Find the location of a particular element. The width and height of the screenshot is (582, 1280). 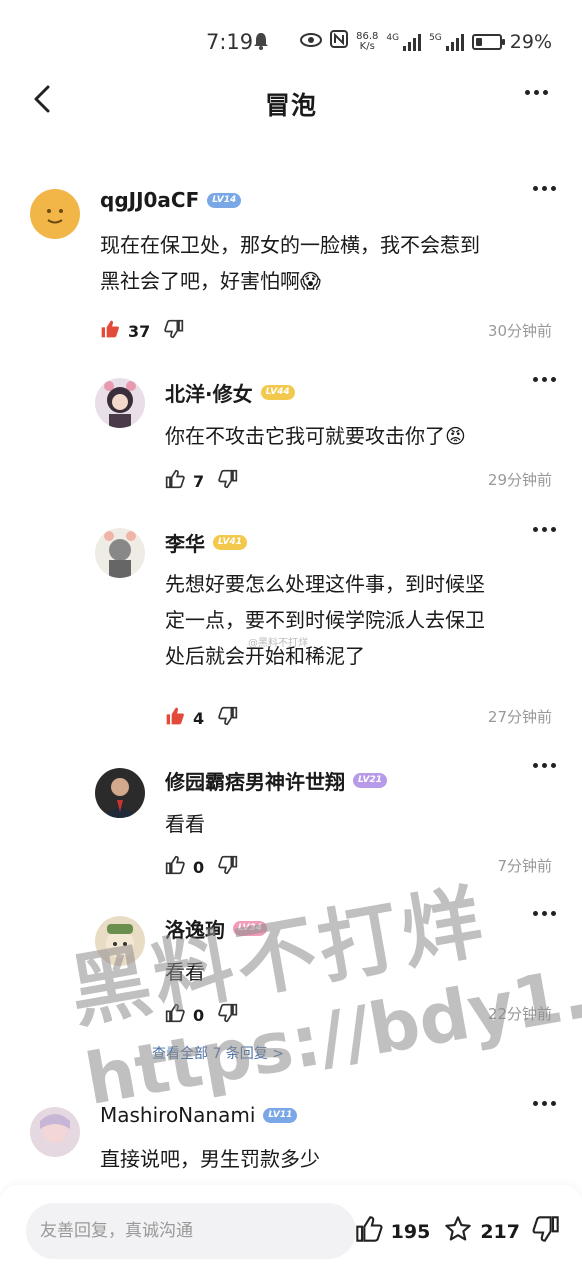

username-text: 北洋·修女 is located at coordinates (209, 394).